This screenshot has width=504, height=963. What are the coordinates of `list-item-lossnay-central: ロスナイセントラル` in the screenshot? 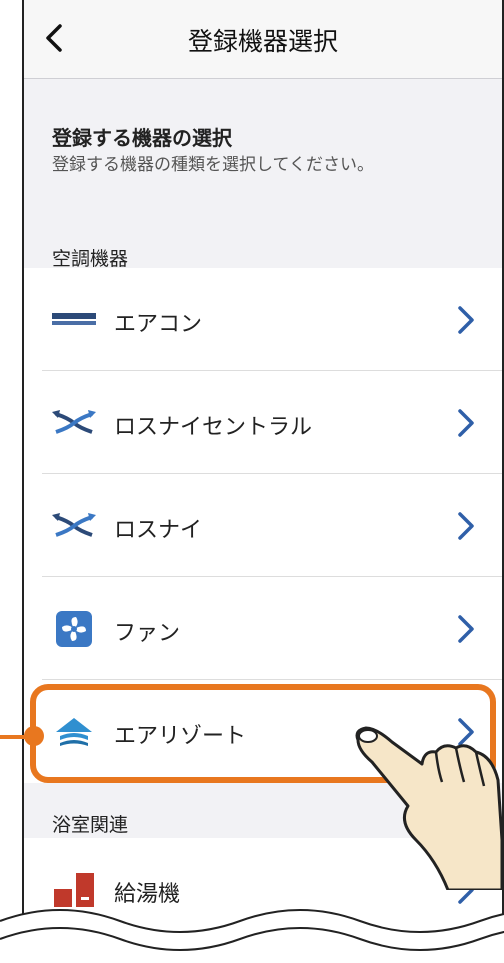 It's located at (263, 422).